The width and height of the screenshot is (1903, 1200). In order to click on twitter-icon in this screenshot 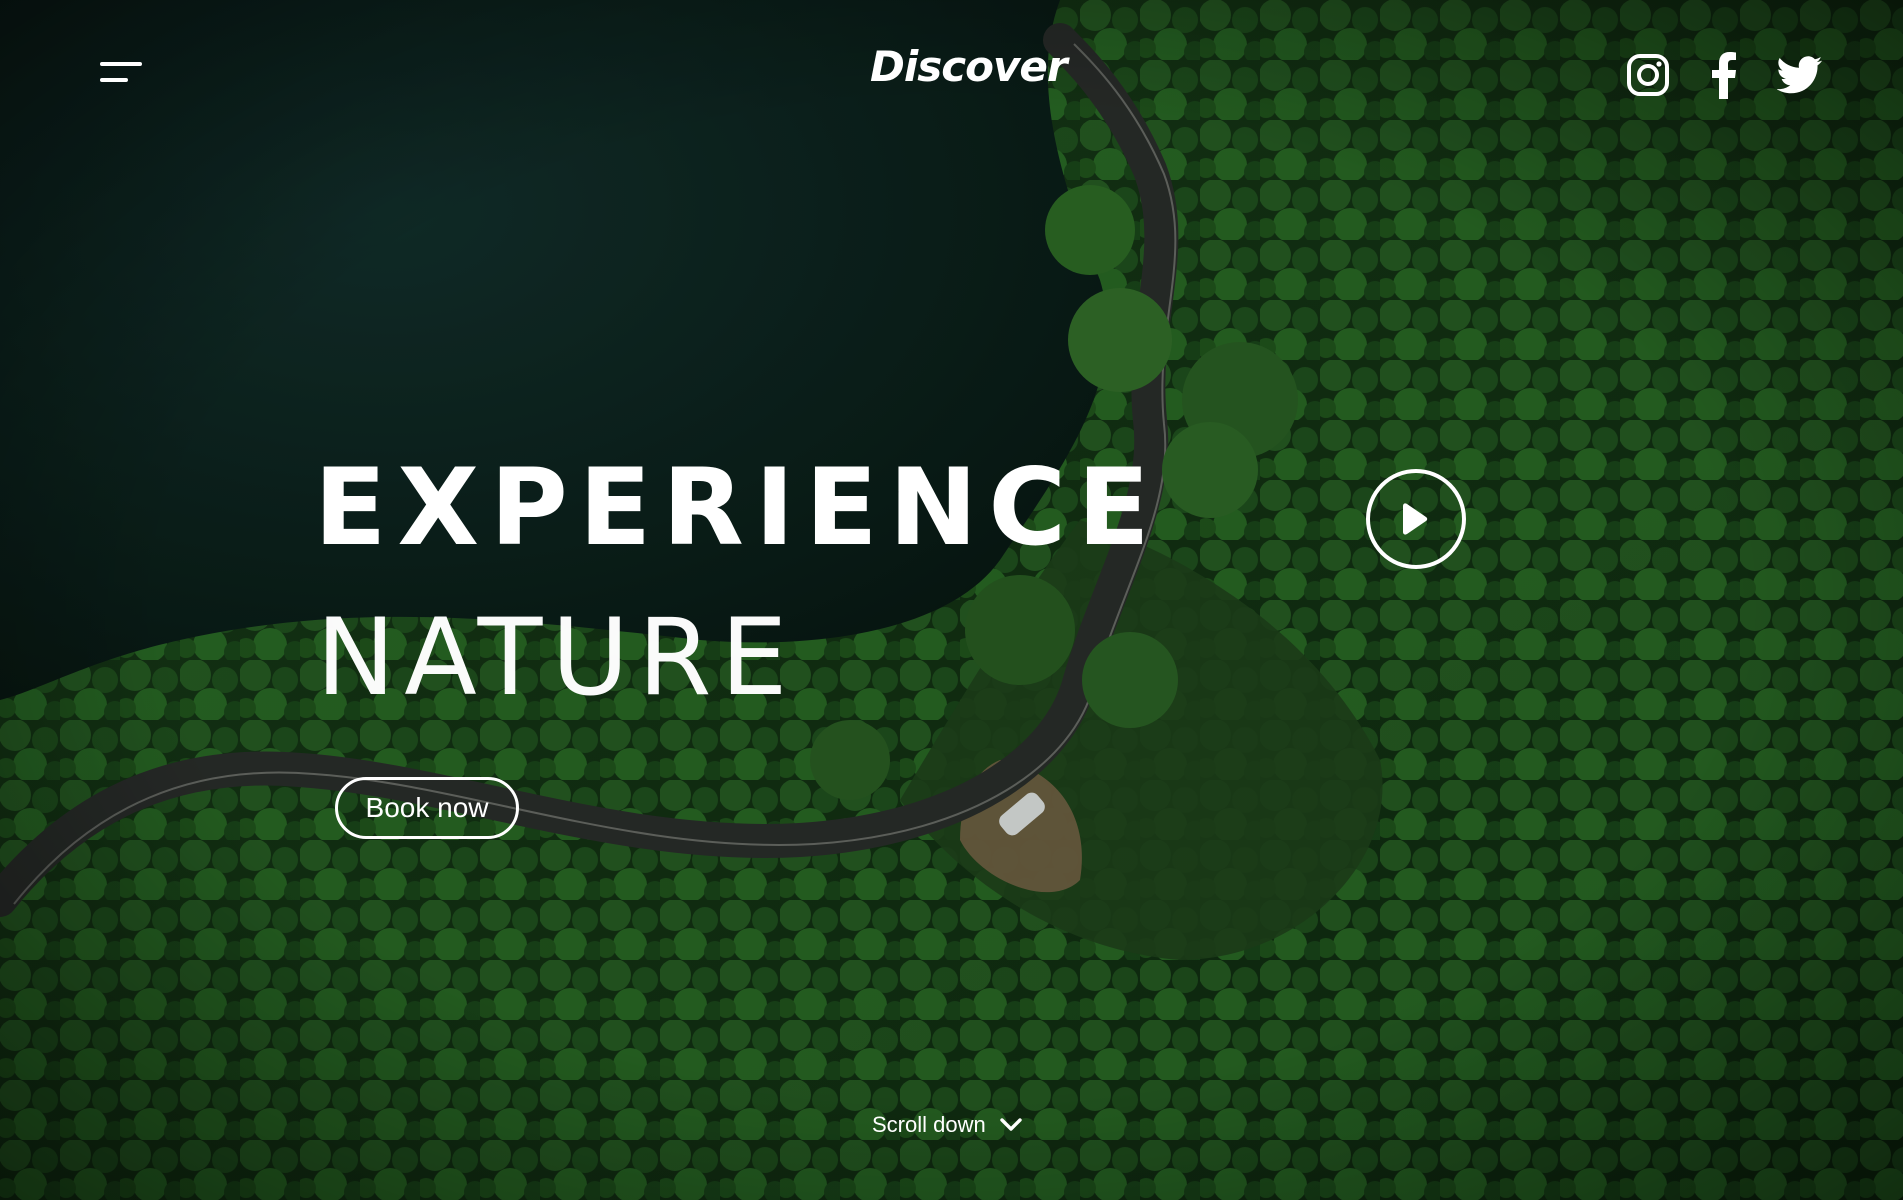, I will do `click(1800, 75)`.